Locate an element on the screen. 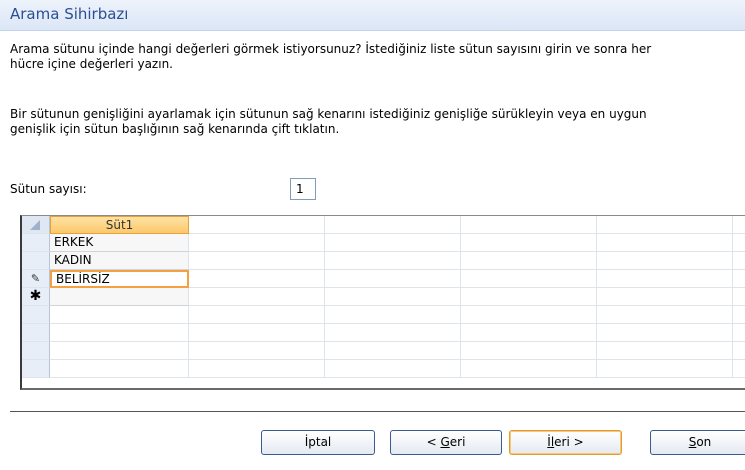 The width and height of the screenshot is (745, 470). grid-row: KADIN is located at coordinates (383, 261).